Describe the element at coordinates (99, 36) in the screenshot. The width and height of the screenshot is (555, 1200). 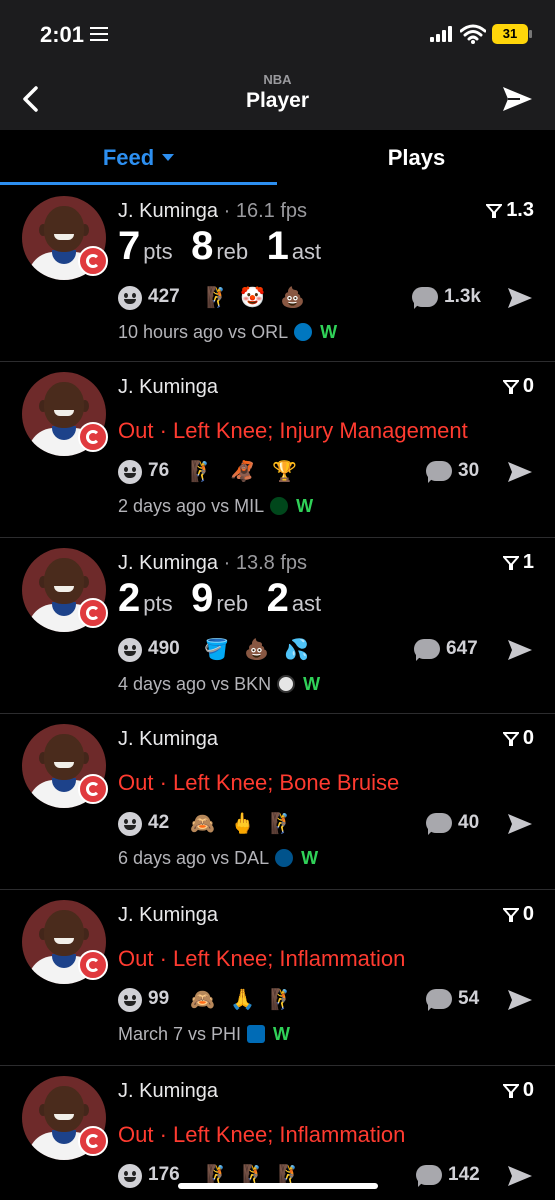
I see `focus-list-icon` at that location.